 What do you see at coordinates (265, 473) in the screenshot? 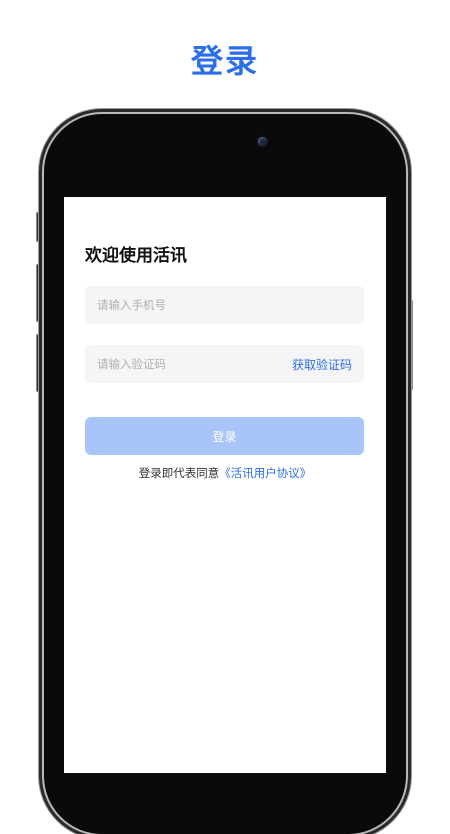
I see `user-agreement-link: 《活讯用户协议》` at bounding box center [265, 473].